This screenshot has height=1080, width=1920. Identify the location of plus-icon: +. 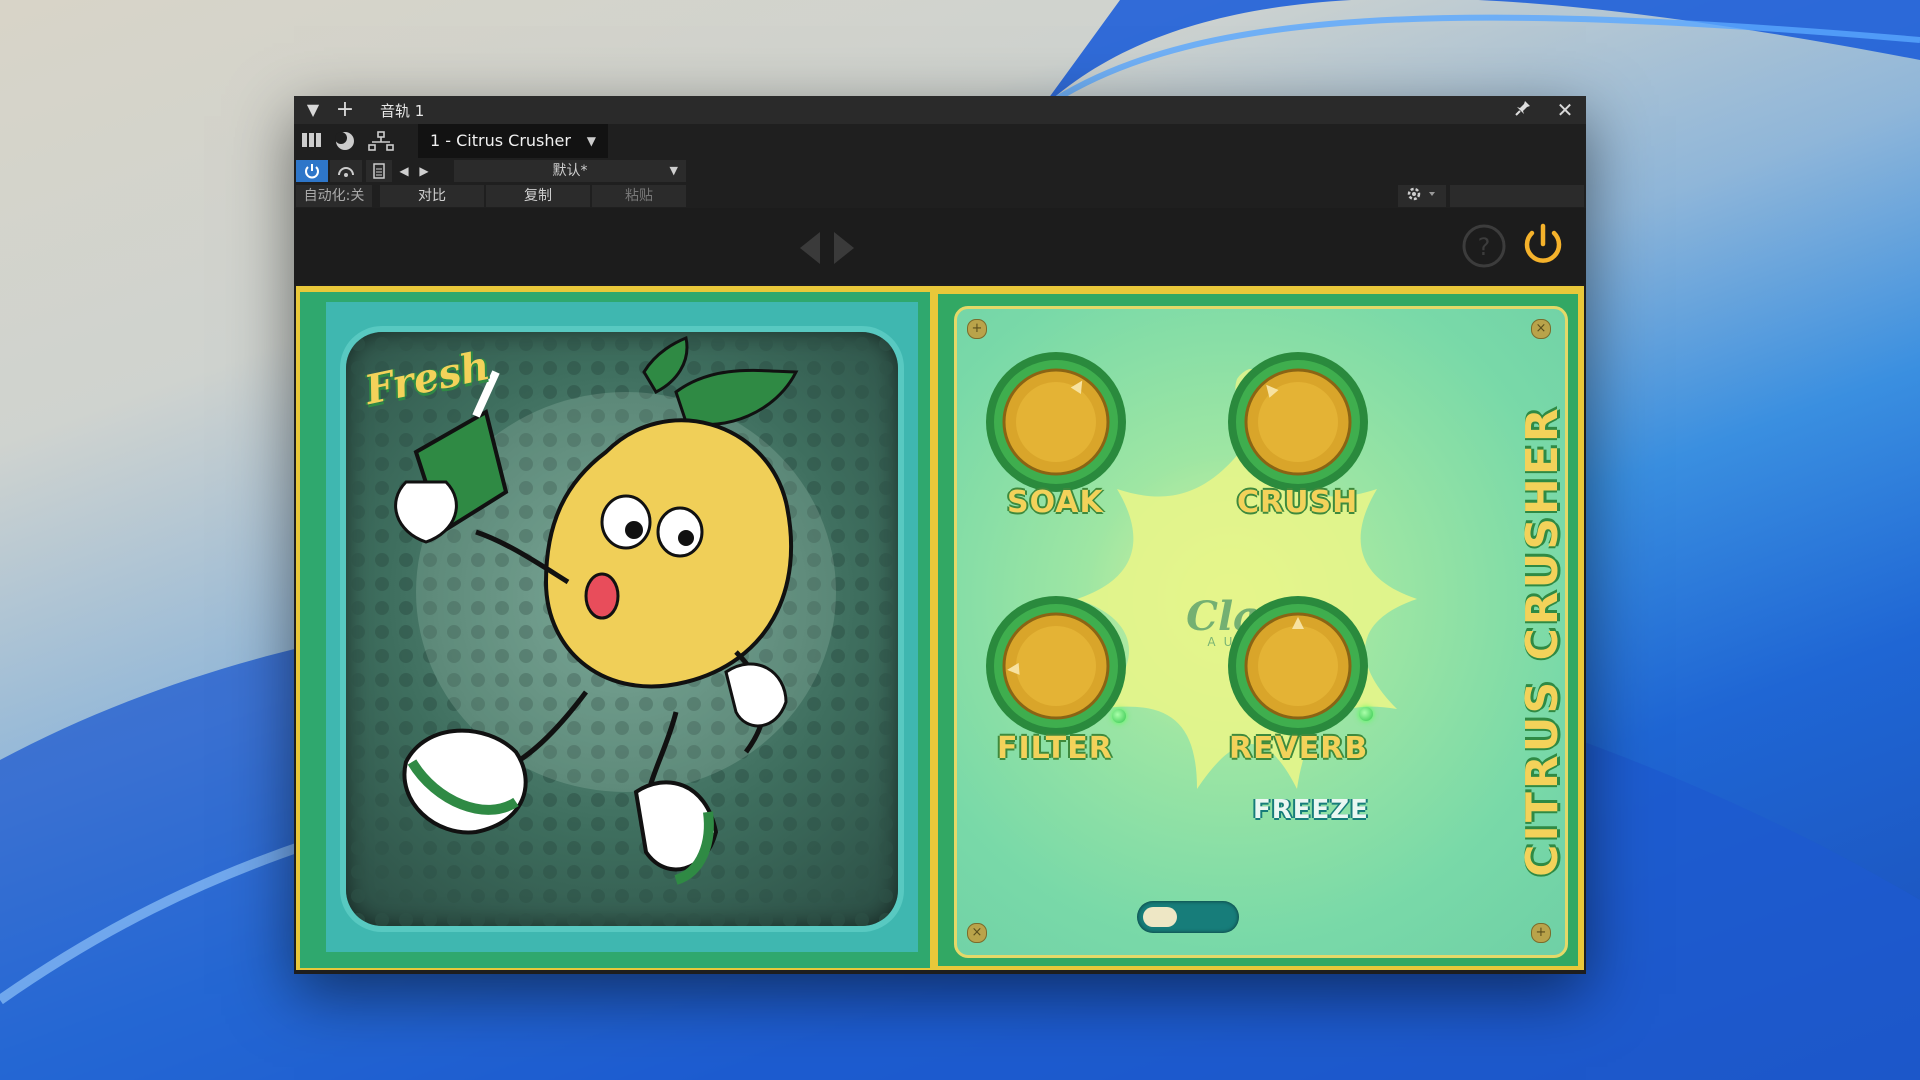
(345, 110).